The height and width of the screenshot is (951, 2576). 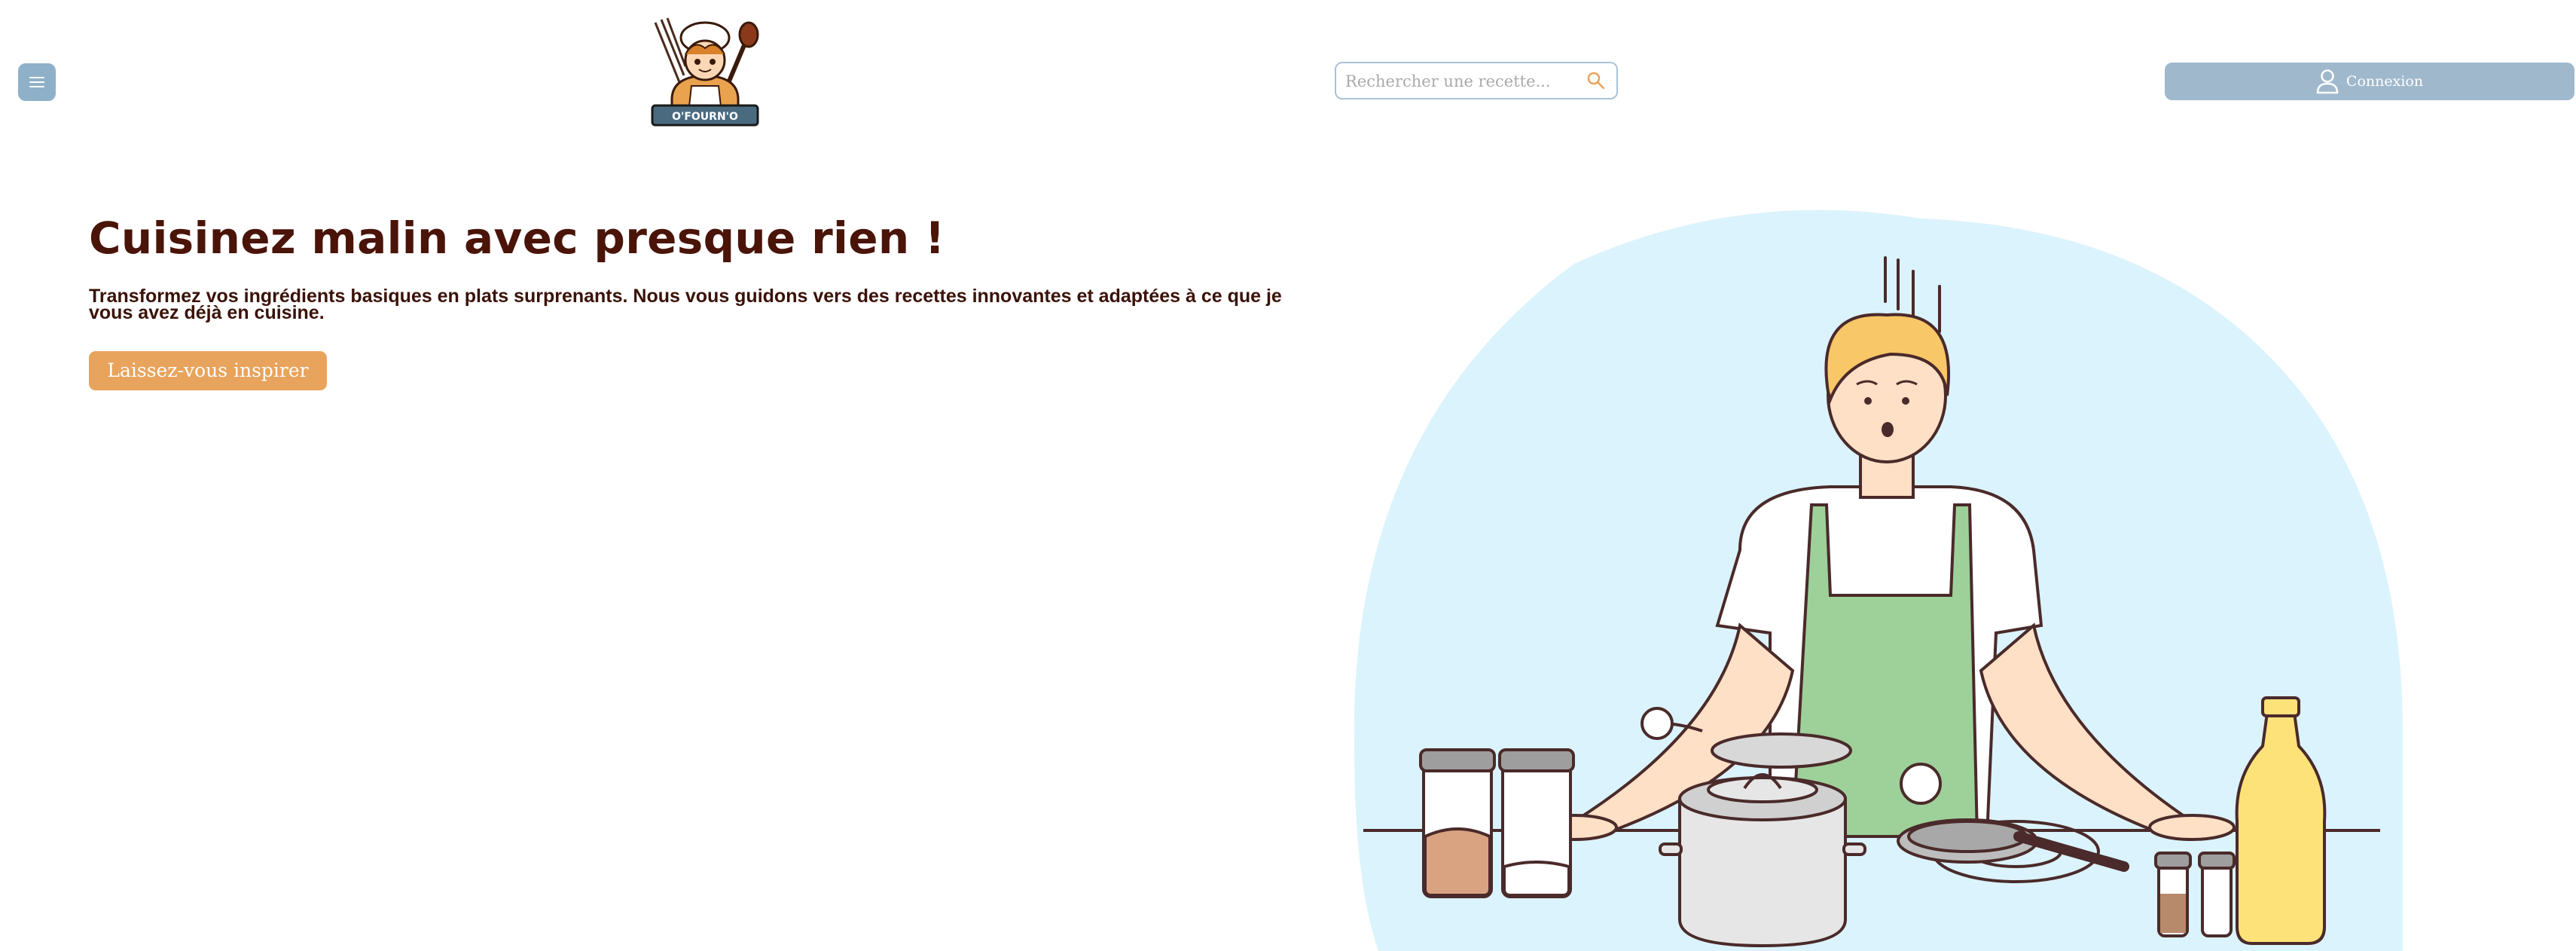 I want to click on logo-text: O'FOURN'O, so click(x=705, y=117).